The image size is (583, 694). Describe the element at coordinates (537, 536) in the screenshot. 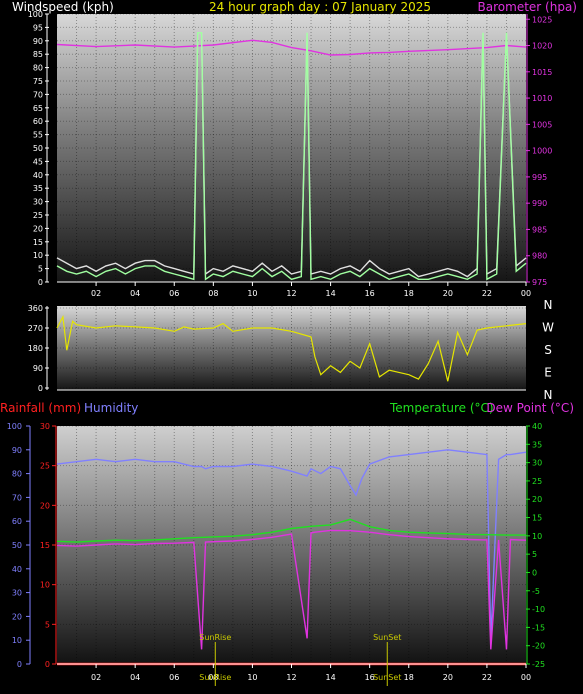

I see `temperature-tick-label: 10` at that location.